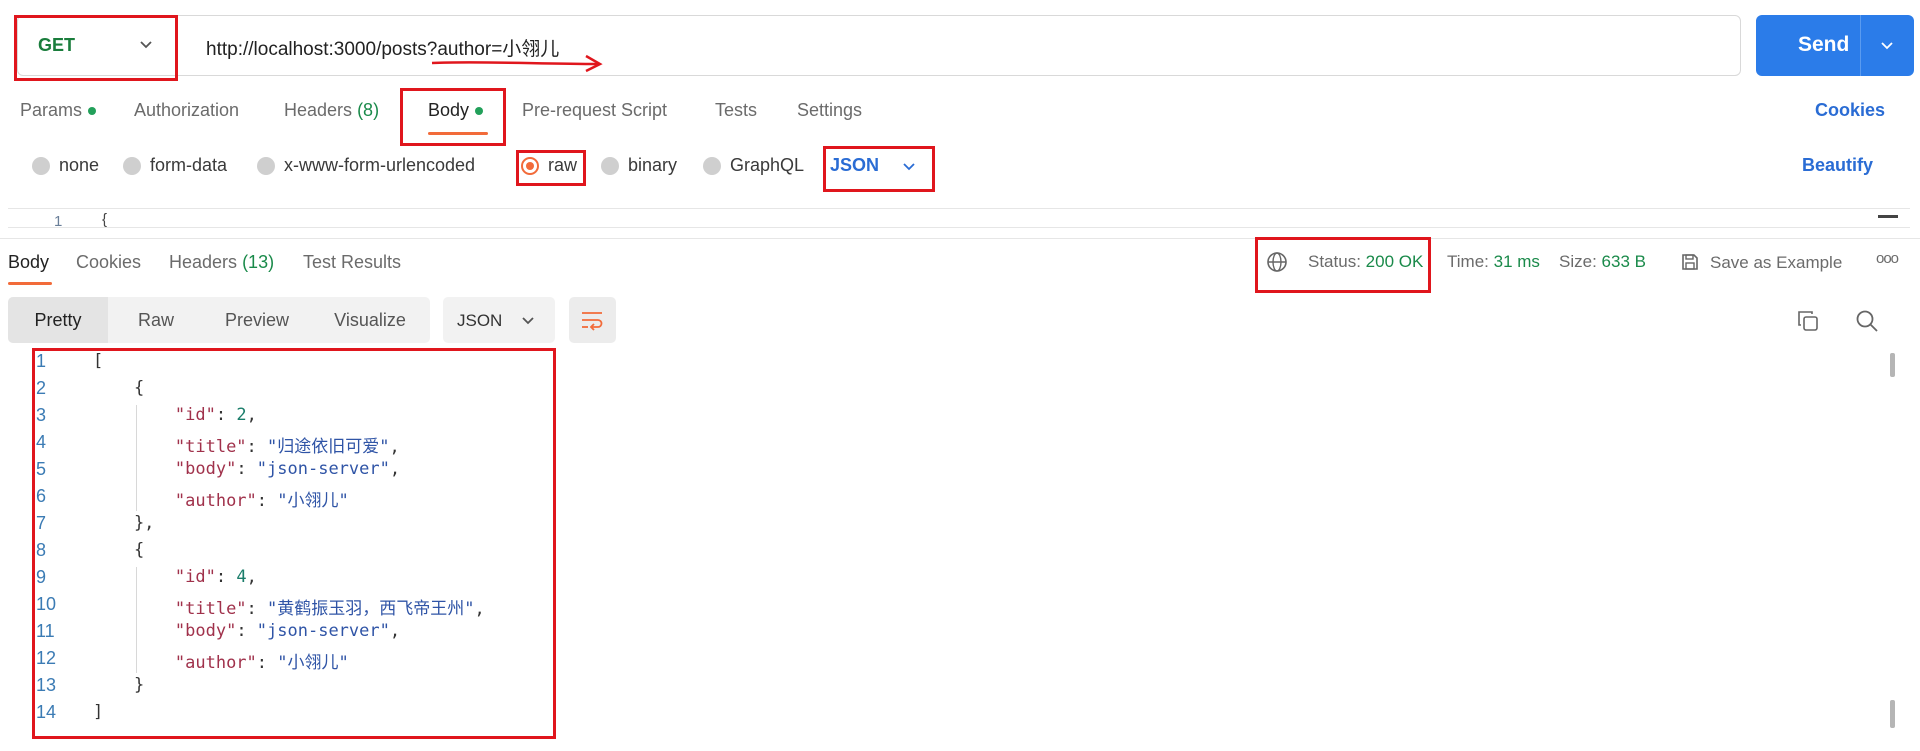 This screenshot has width=1920, height=751. What do you see at coordinates (1837, 165) in the screenshot?
I see `beautify-button: Beautify` at bounding box center [1837, 165].